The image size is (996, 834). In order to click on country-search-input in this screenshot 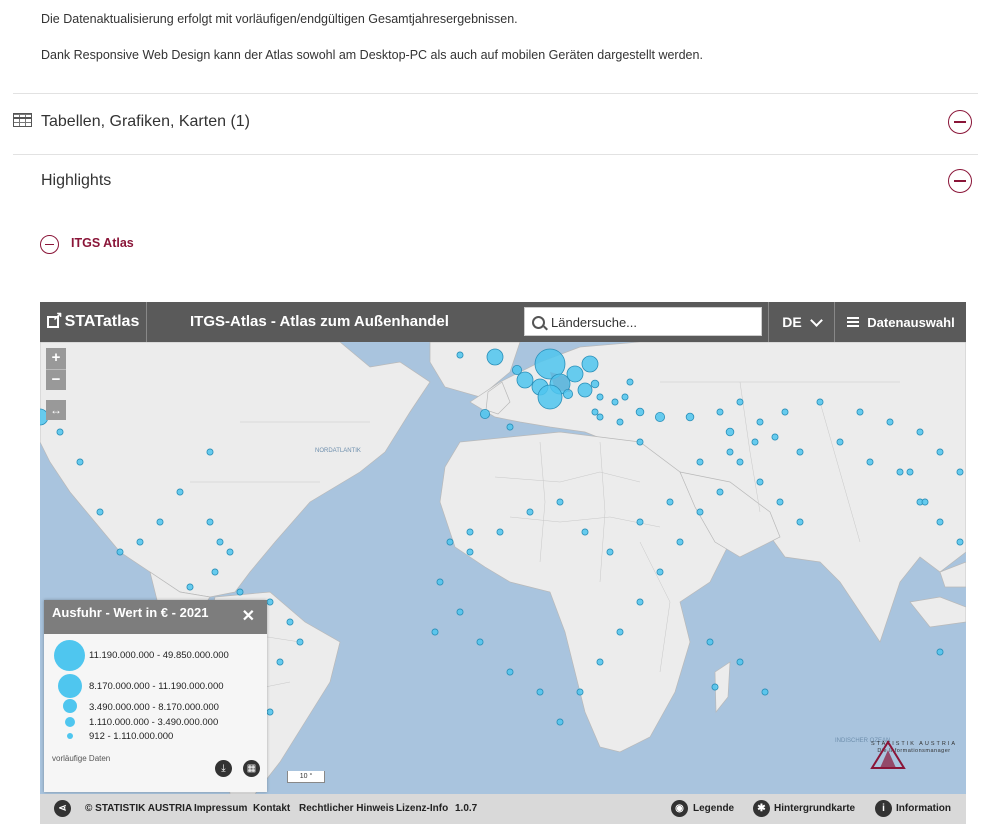, I will do `click(653, 322)`.